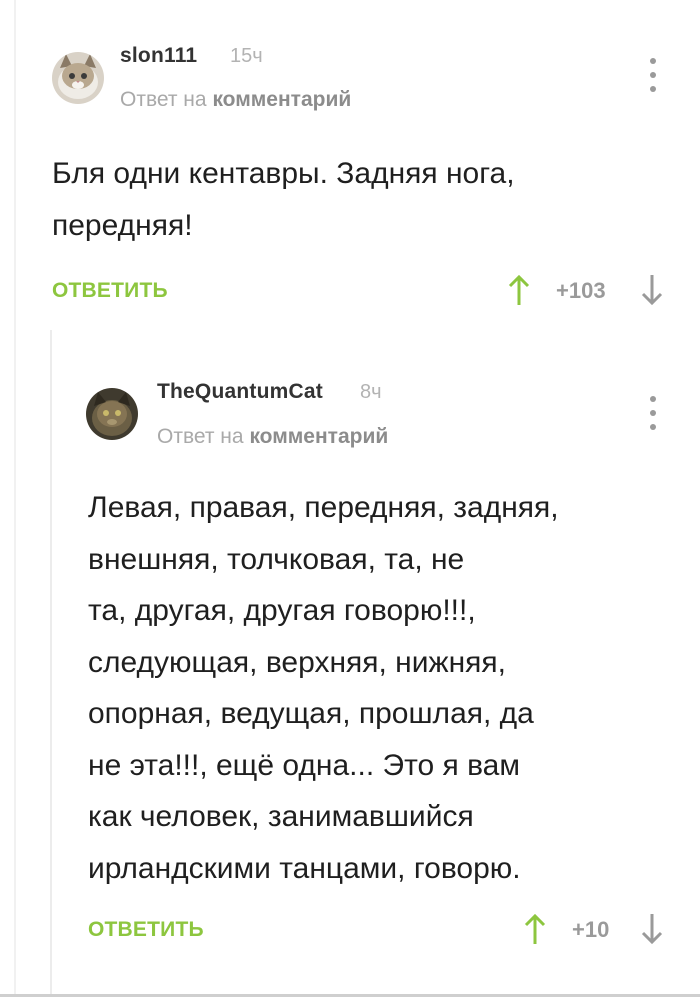  I want to click on comment-text-line: внешняя, толчковая, та, не, so click(276, 559).